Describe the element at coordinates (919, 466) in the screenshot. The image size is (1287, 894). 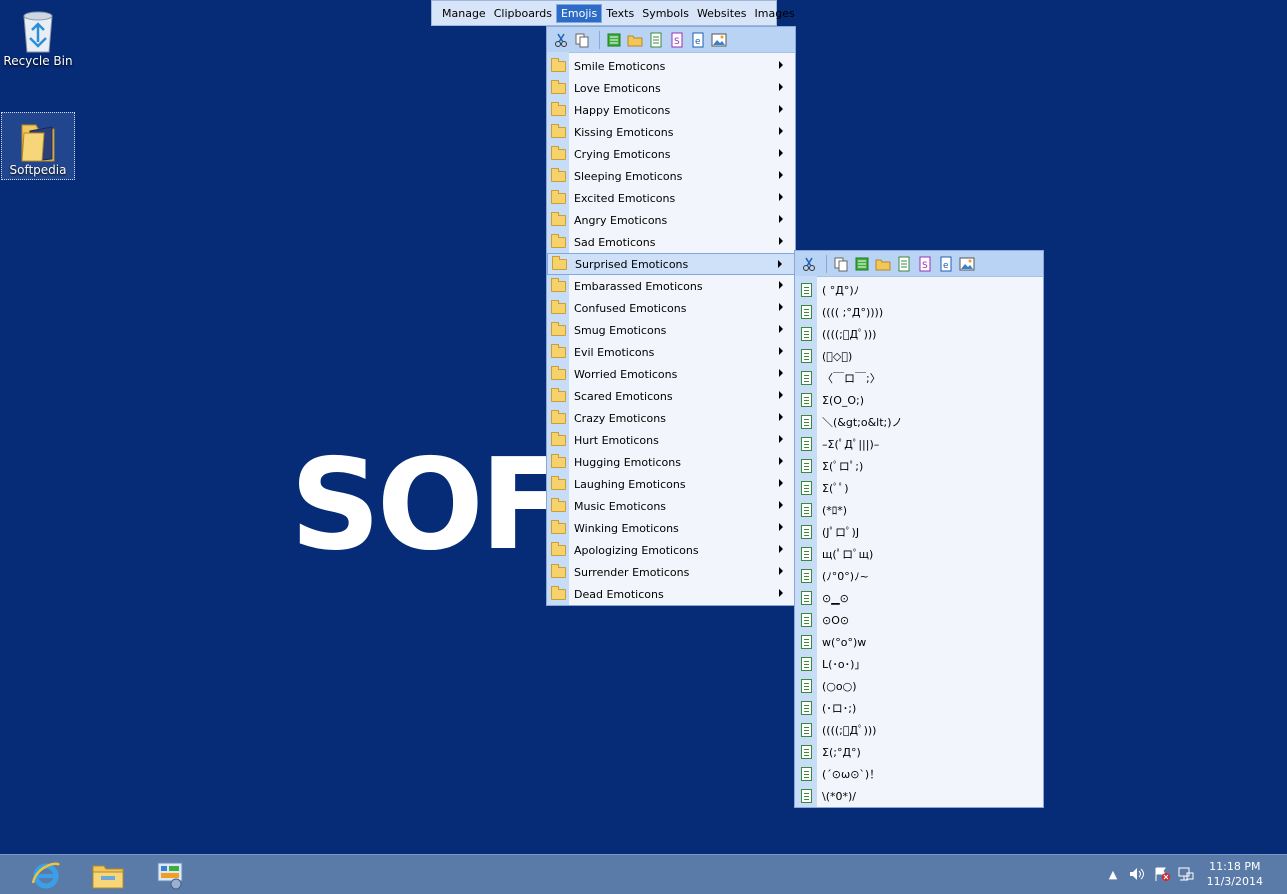
I see `emoticon-item: Σ(ﾟロﾟ;)` at that location.